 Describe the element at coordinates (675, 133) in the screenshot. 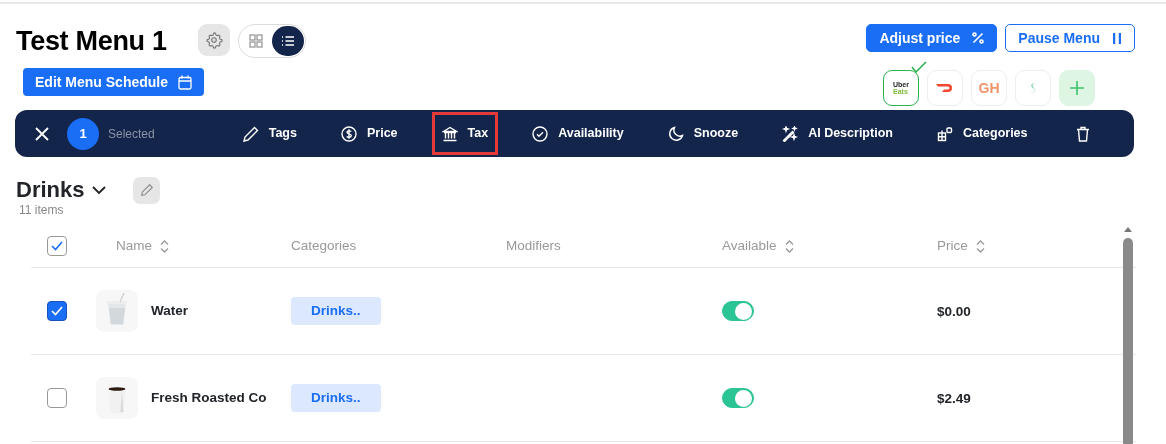

I see `moon-icon` at that location.